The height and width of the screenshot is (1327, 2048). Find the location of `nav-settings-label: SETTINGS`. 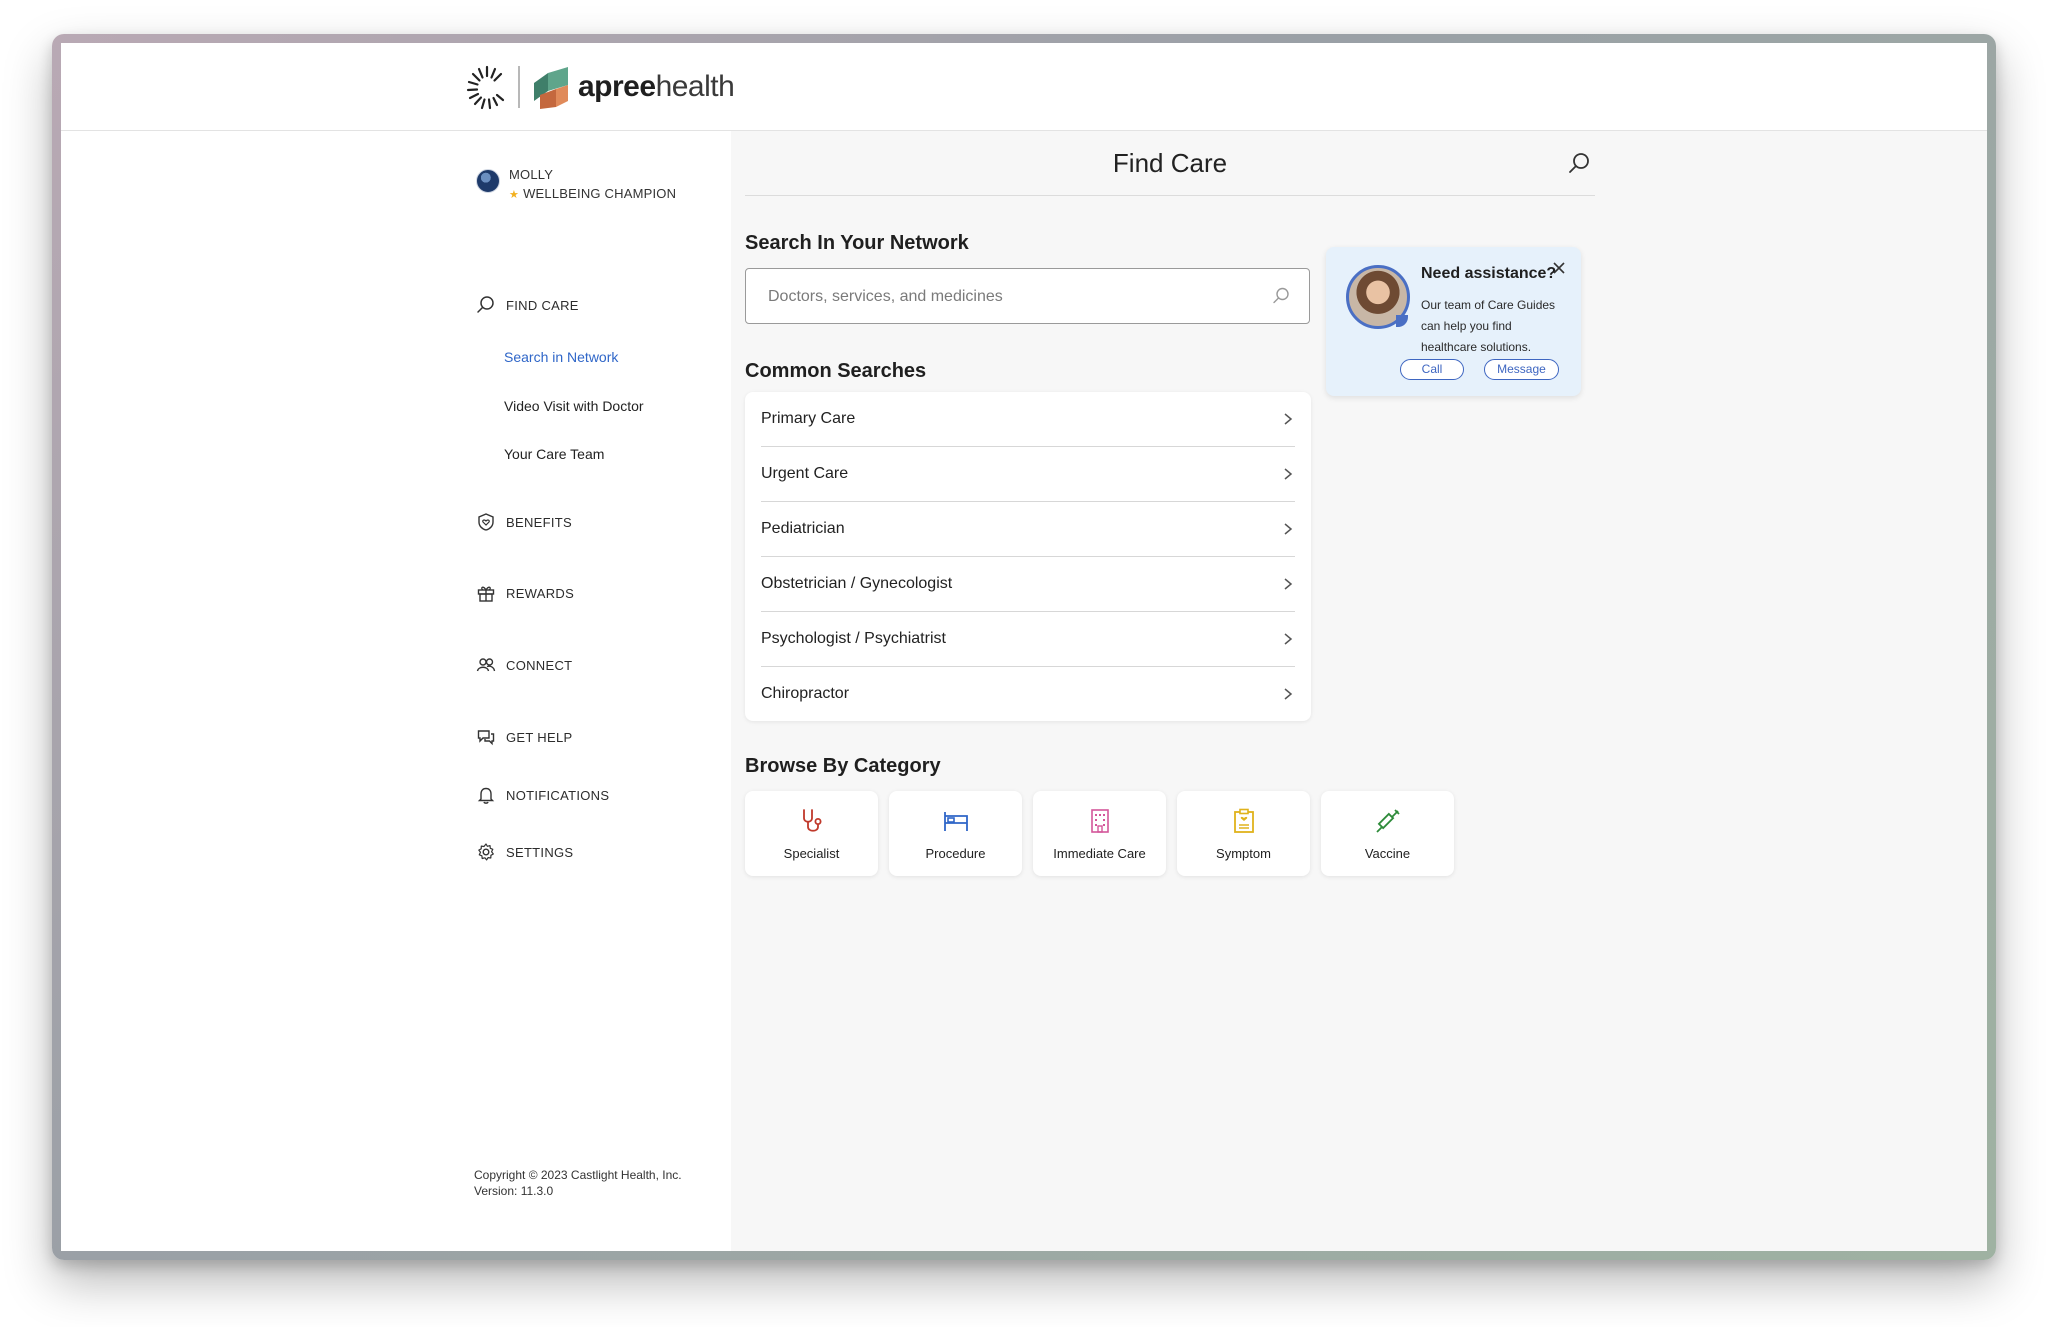

nav-settings-label: SETTINGS is located at coordinates (540, 852).